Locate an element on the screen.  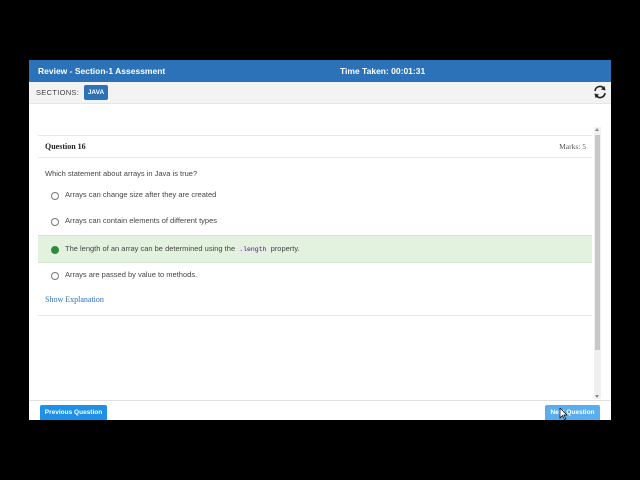
scroll-up-arrow-icon is located at coordinates (597, 129).